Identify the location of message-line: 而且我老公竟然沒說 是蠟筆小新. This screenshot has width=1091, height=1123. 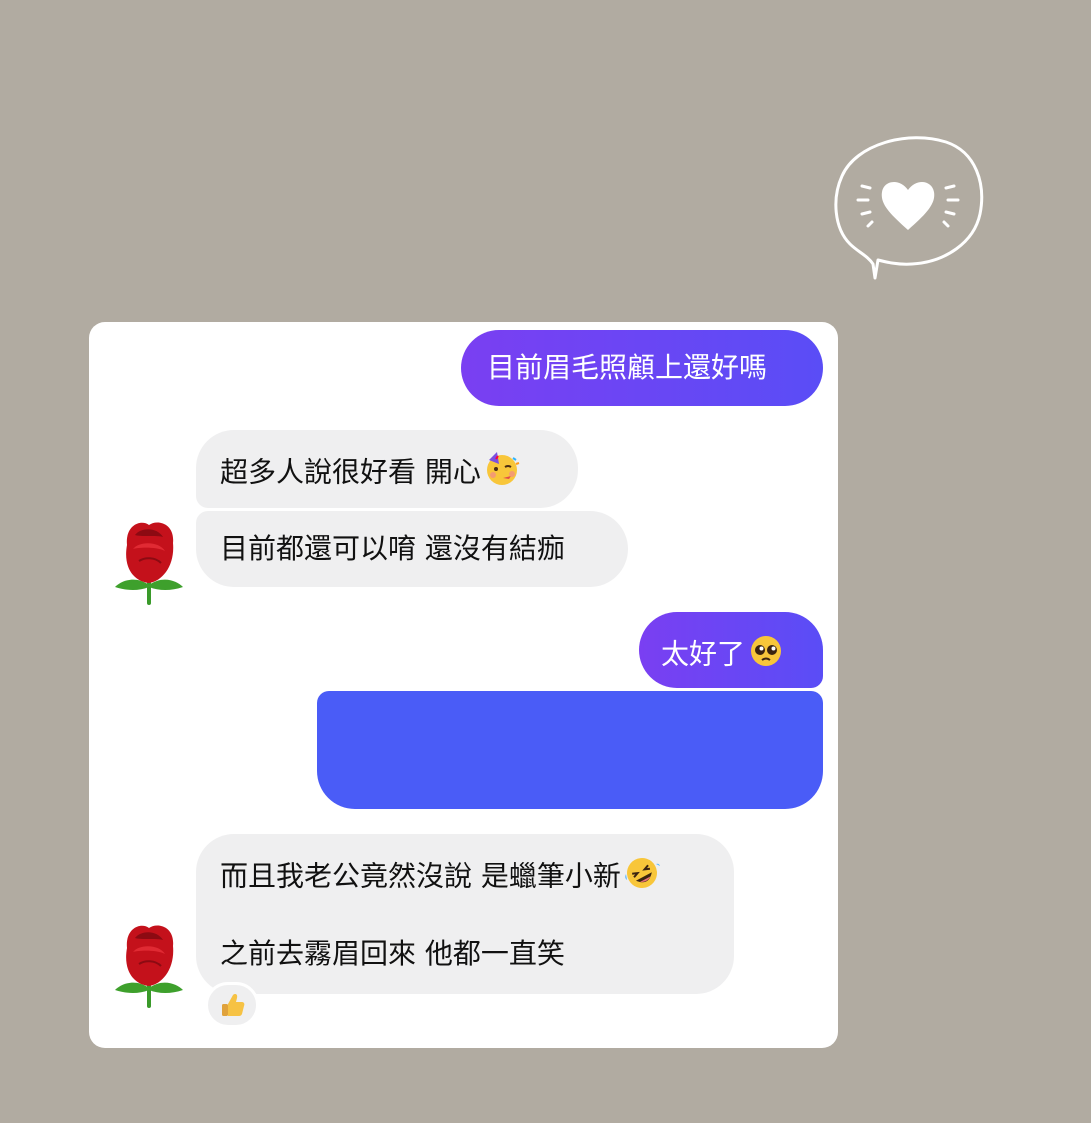
(477, 873).